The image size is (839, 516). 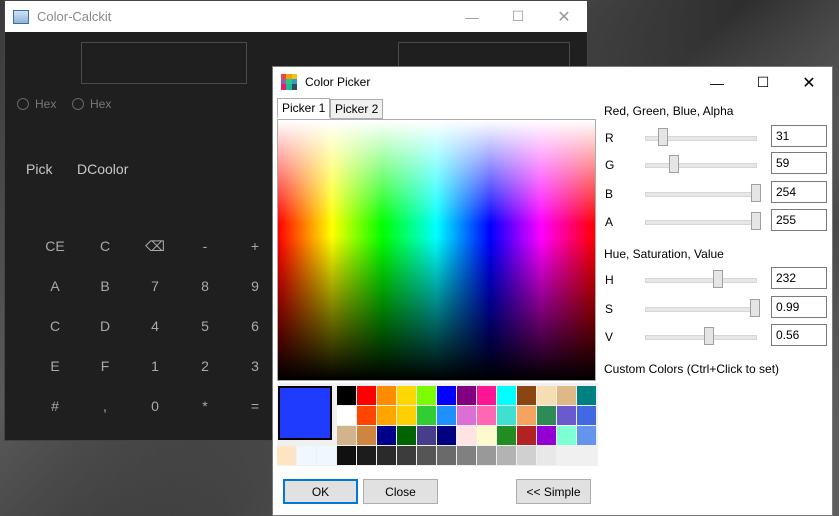 I want to click on key-button: ,, so click(x=105, y=406).